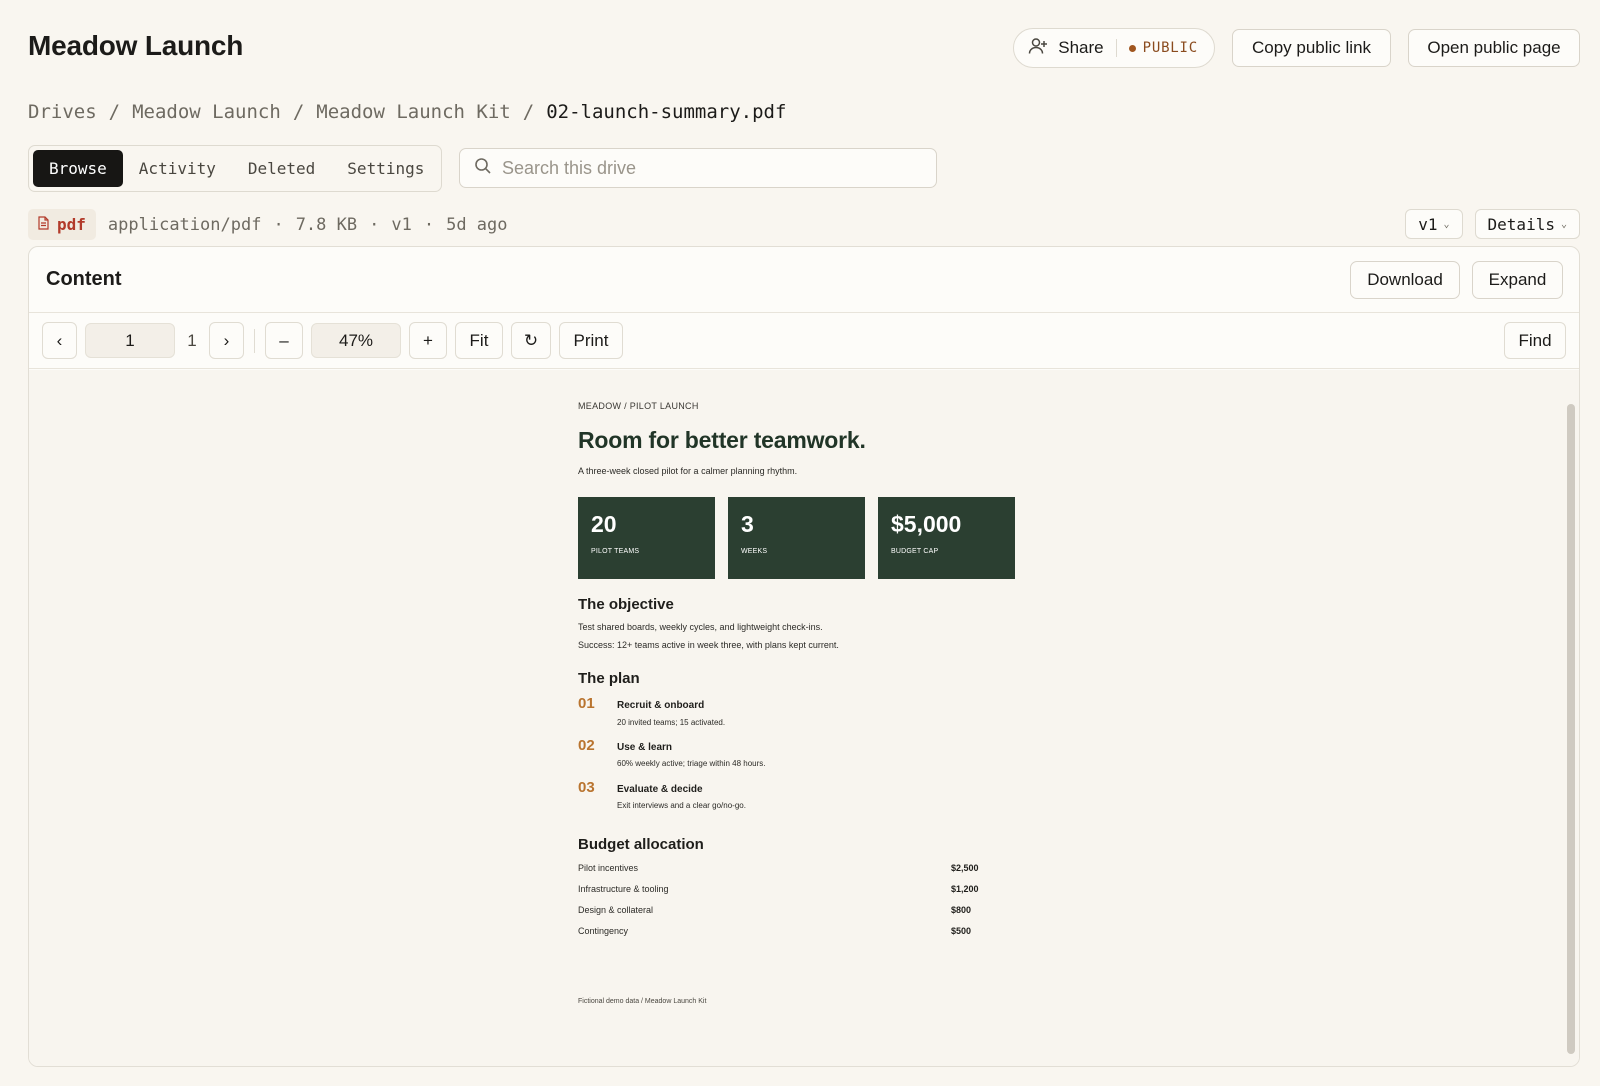 The height and width of the screenshot is (1086, 1600). What do you see at coordinates (608, 868) in the screenshot?
I see `budget-row-label: Pilot incentives` at bounding box center [608, 868].